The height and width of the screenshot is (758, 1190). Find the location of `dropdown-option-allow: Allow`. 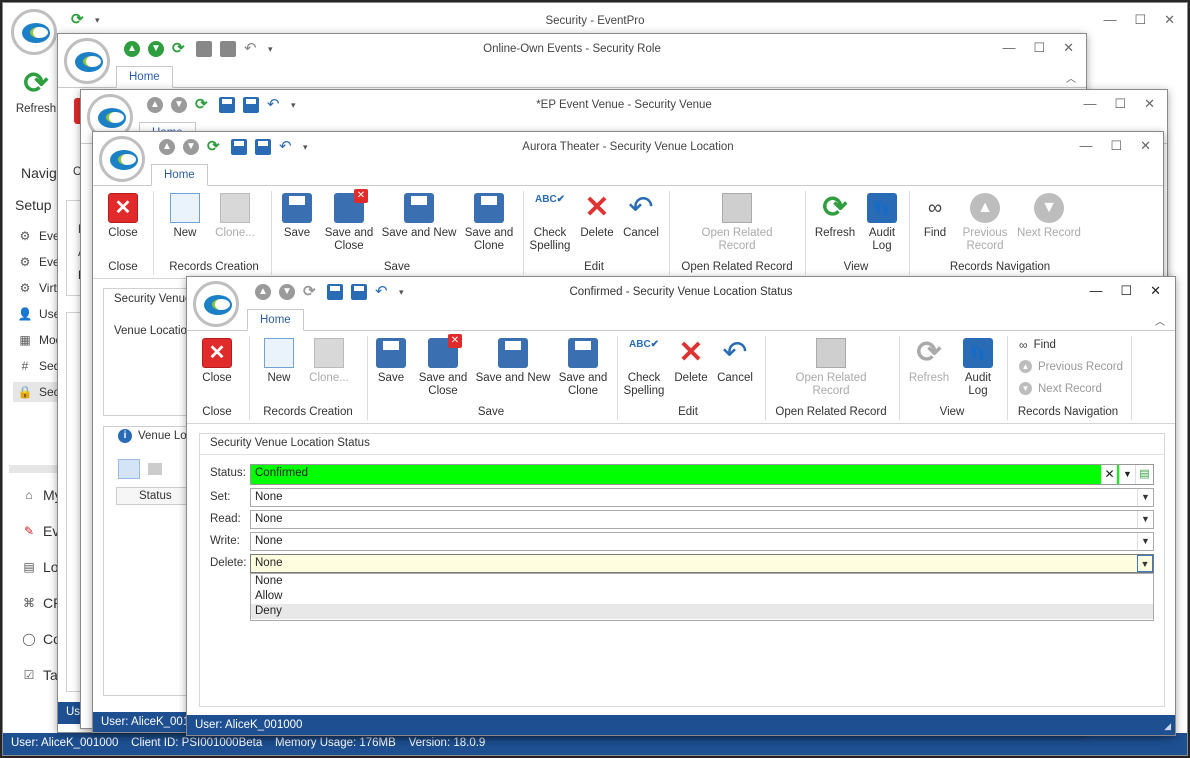

dropdown-option-allow: Allow is located at coordinates (702, 596).